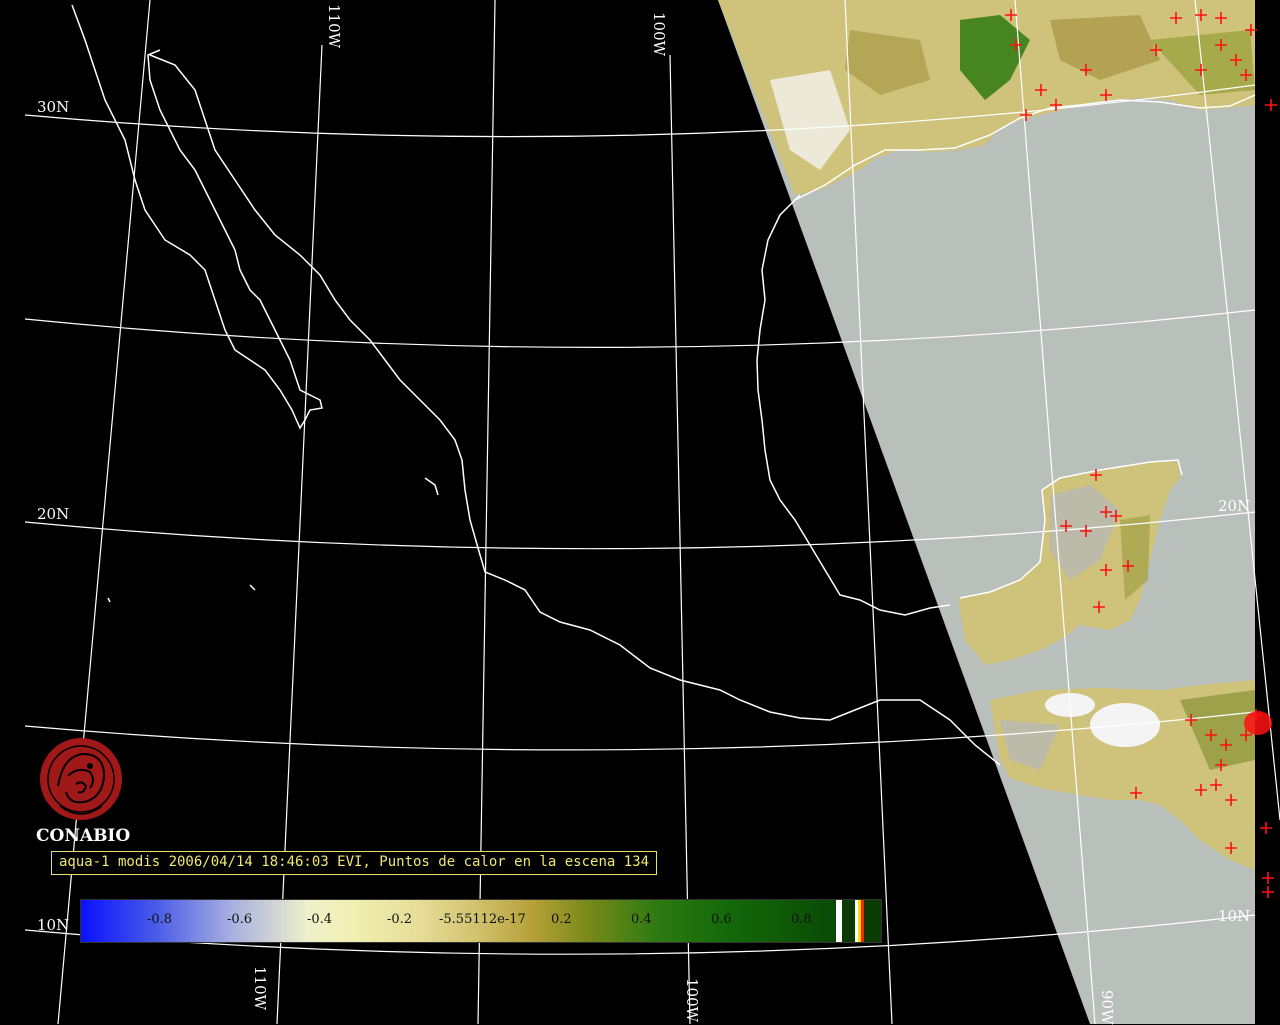 Image resolution: width=1280 pixels, height=1025 pixels. What do you see at coordinates (1234, 916) in the screenshot?
I see `label-10n-right: 10N` at bounding box center [1234, 916].